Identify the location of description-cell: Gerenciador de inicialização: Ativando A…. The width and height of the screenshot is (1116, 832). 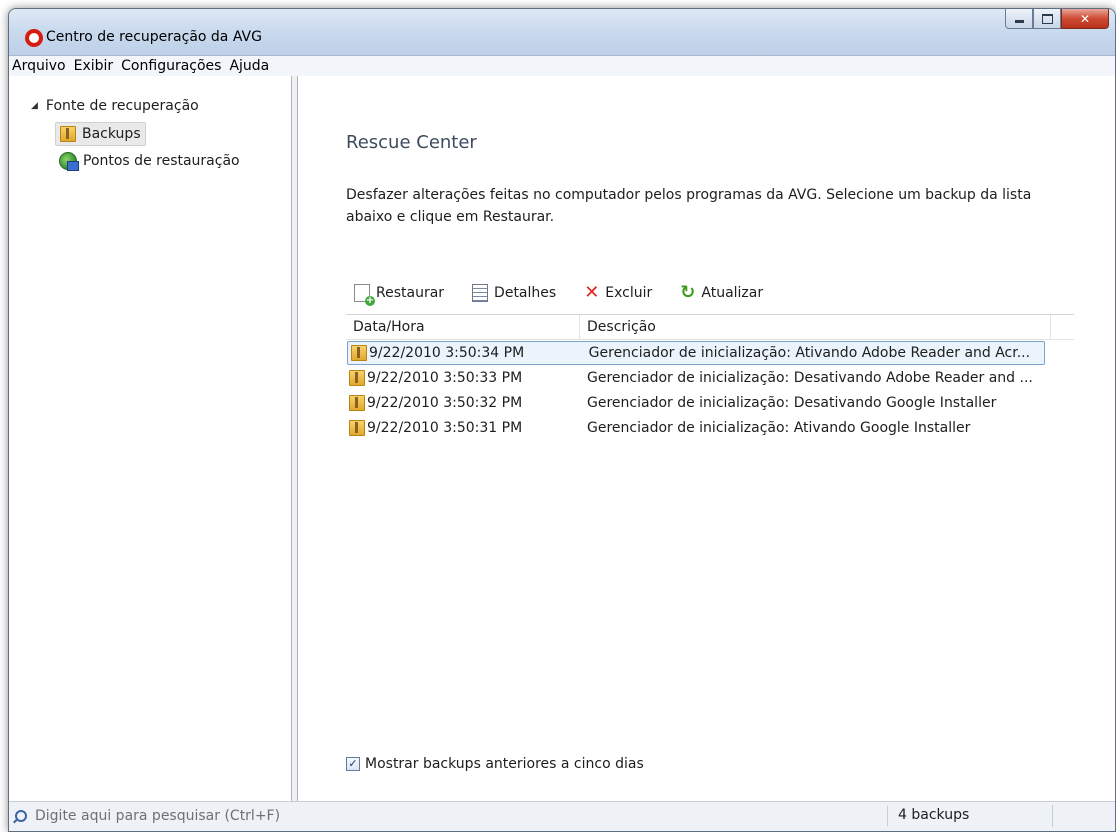
(809, 353).